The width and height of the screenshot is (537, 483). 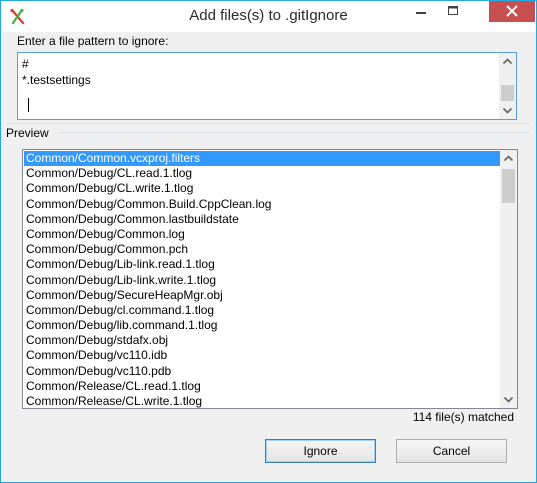 What do you see at coordinates (262, 219) in the screenshot?
I see `list-item: Common/Debug/Common.lastbuildstate` at bounding box center [262, 219].